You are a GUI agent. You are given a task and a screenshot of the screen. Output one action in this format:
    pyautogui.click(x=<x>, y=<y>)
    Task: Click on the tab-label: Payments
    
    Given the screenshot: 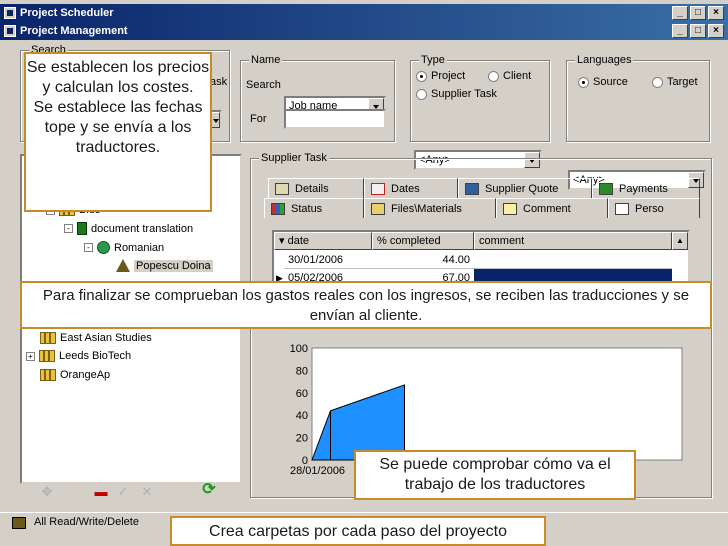 What is the action you would take?
    pyautogui.click(x=643, y=188)
    